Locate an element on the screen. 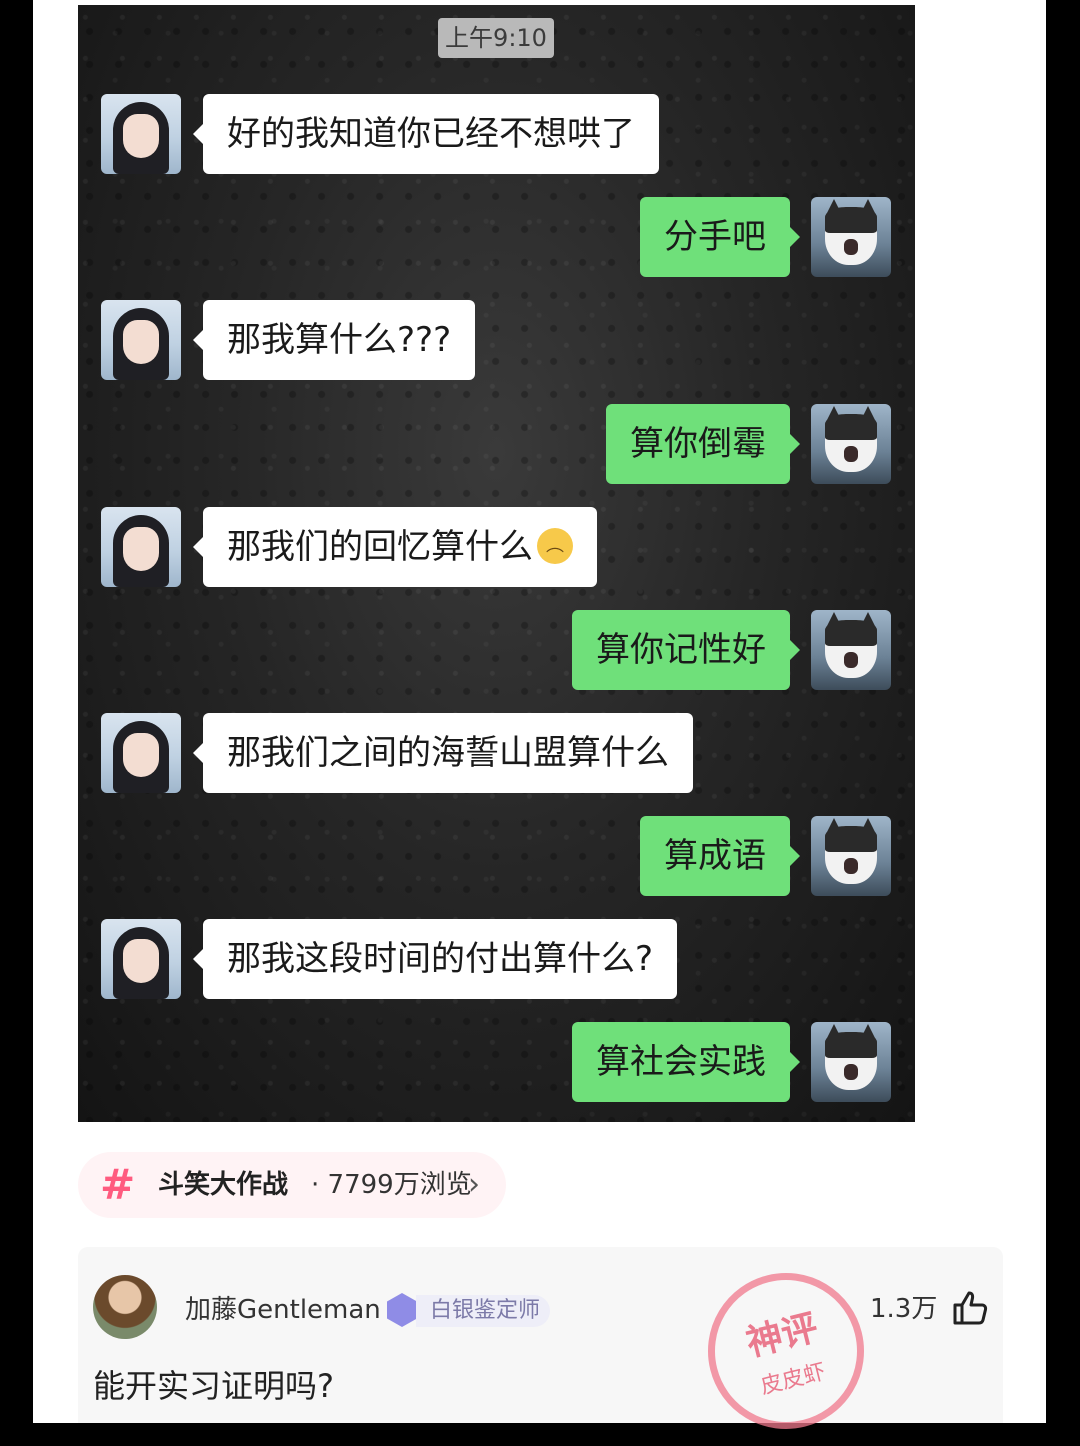 The height and width of the screenshot is (1446, 1080). topic-view-count: · 7799万浏览 is located at coordinates (391, 1185).